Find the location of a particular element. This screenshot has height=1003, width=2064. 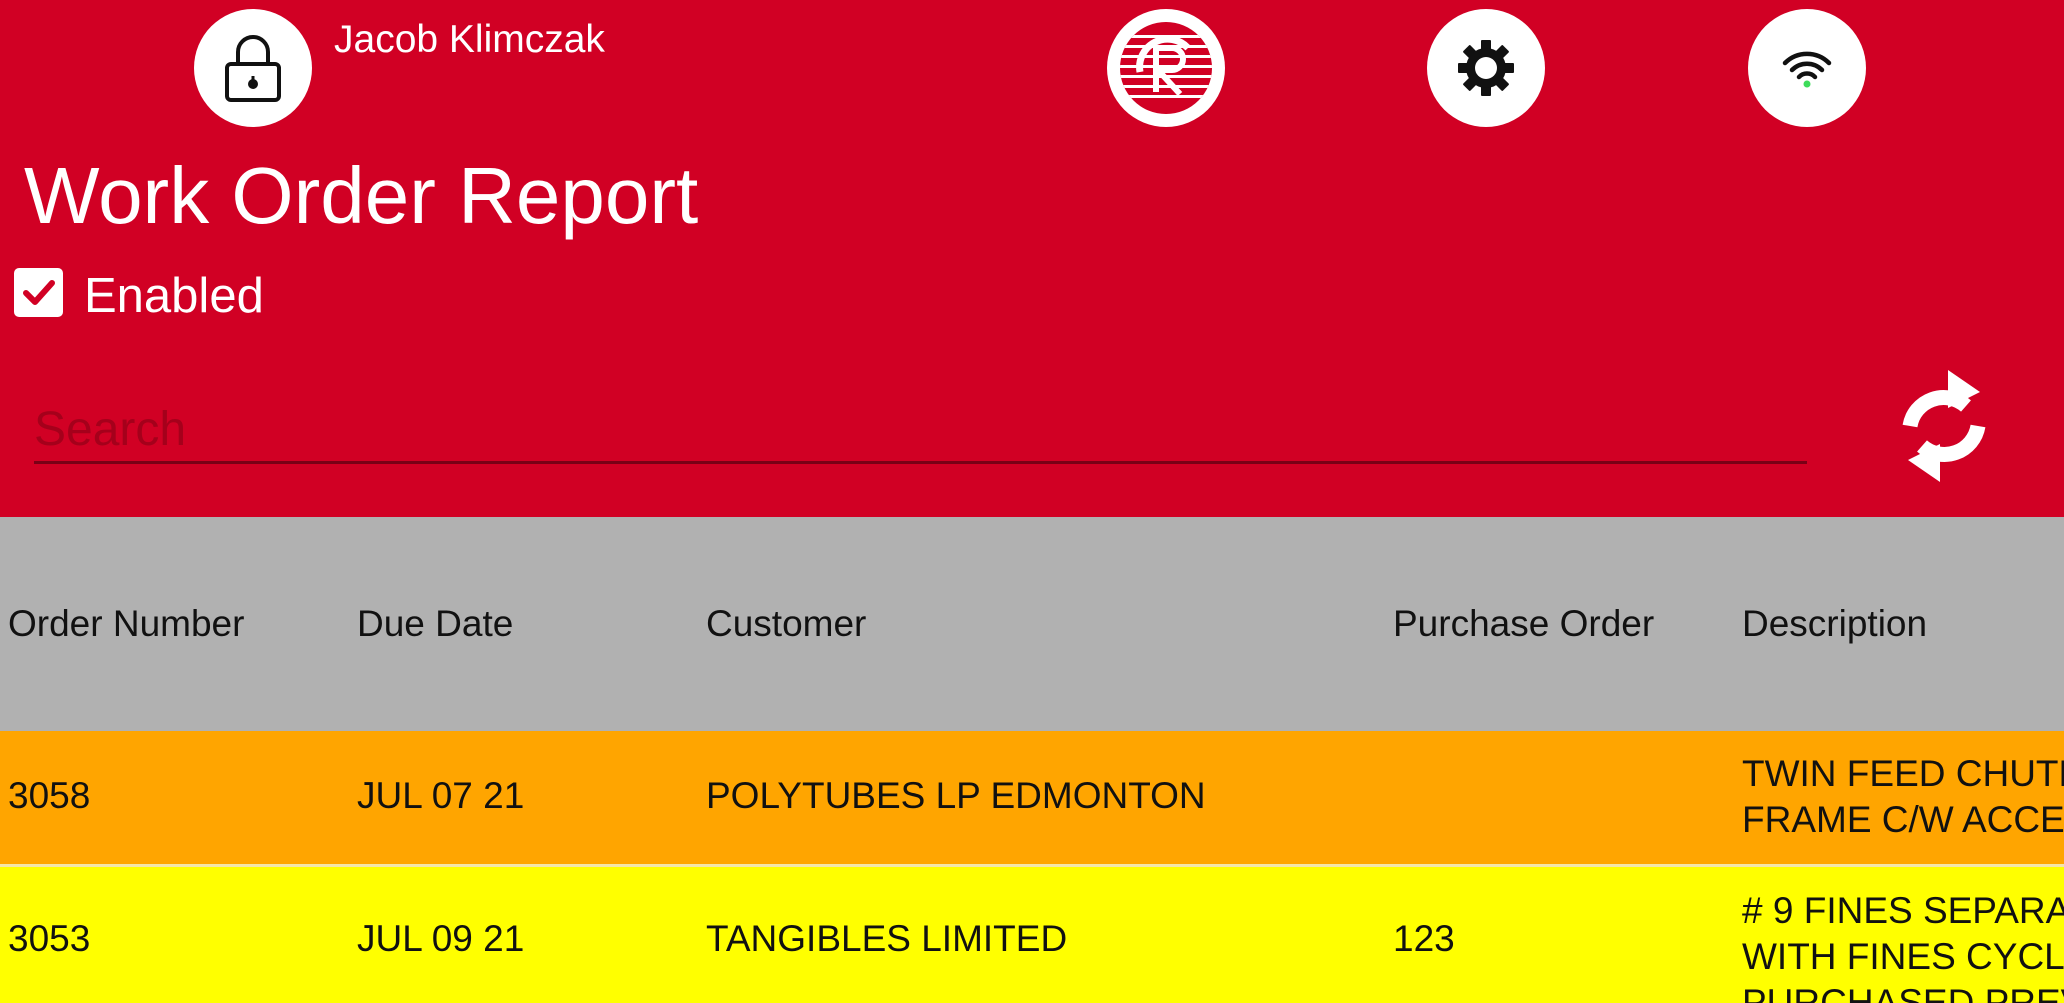

lock-icon is located at coordinates (253, 68).